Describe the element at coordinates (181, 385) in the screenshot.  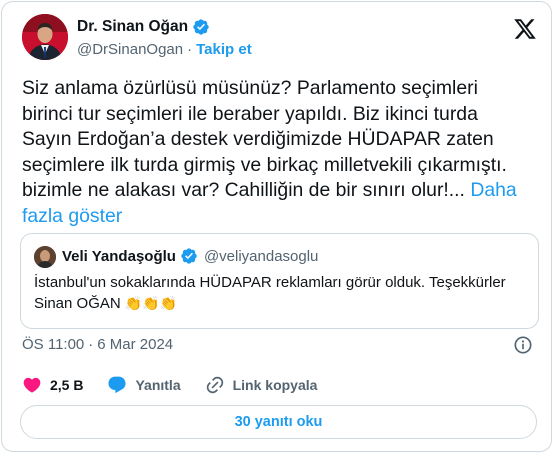
I see `tweet-actions: 2,5 B Yanıtla Link kopyala` at that location.